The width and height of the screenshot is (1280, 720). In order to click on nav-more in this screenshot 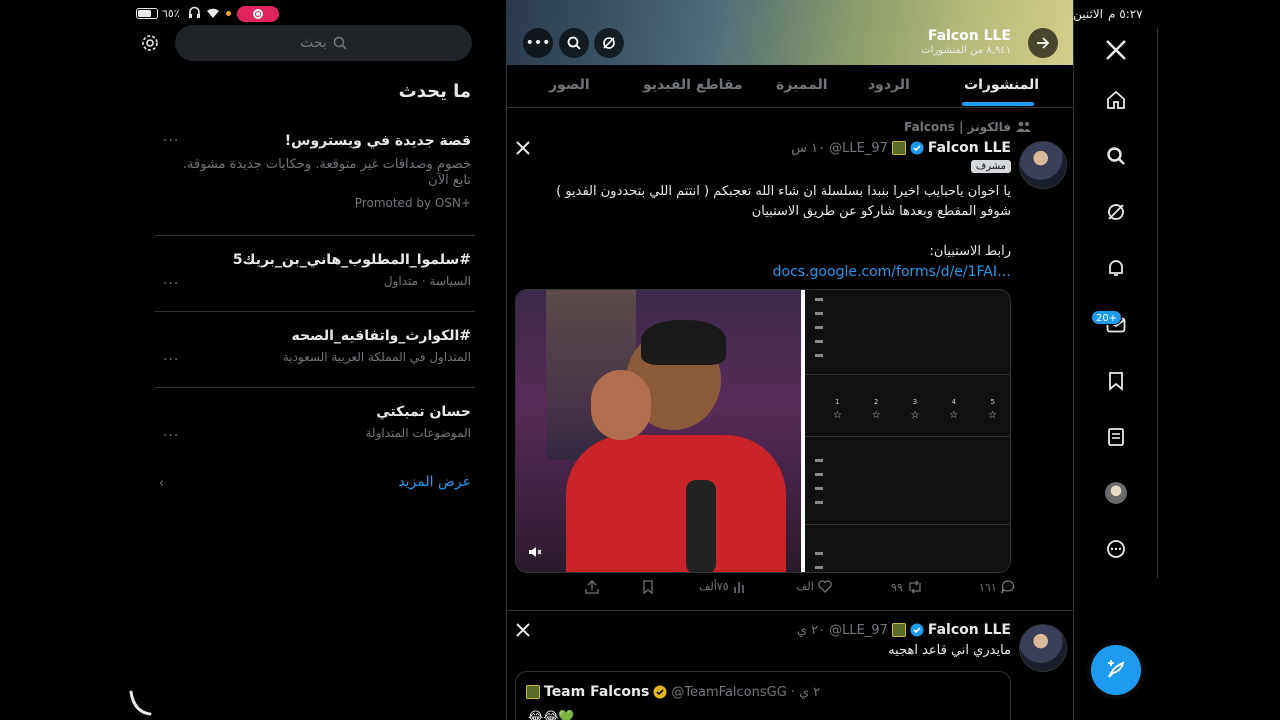, I will do `click(1116, 549)`.